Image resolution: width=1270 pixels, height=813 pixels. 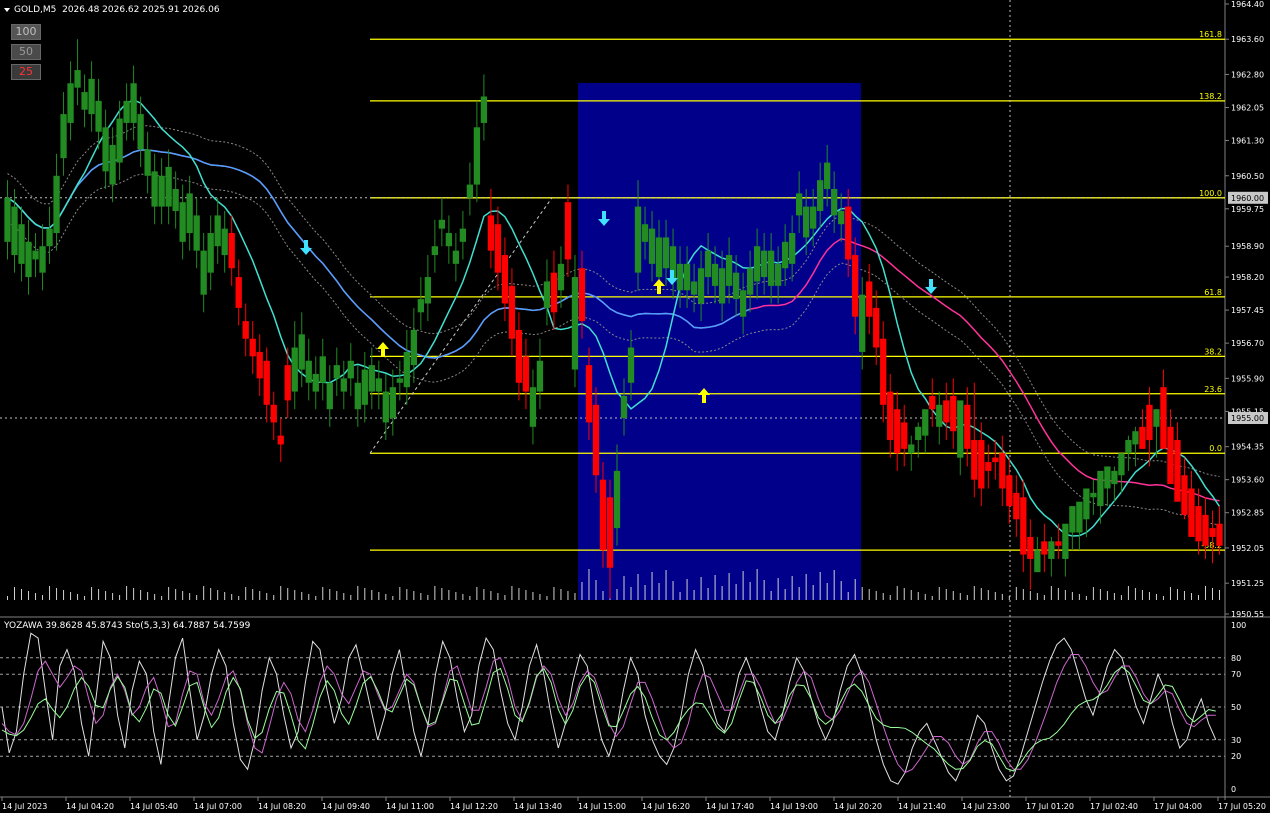 What do you see at coordinates (1247, 141) in the screenshot?
I see `price-axis-label: 1961.30` at bounding box center [1247, 141].